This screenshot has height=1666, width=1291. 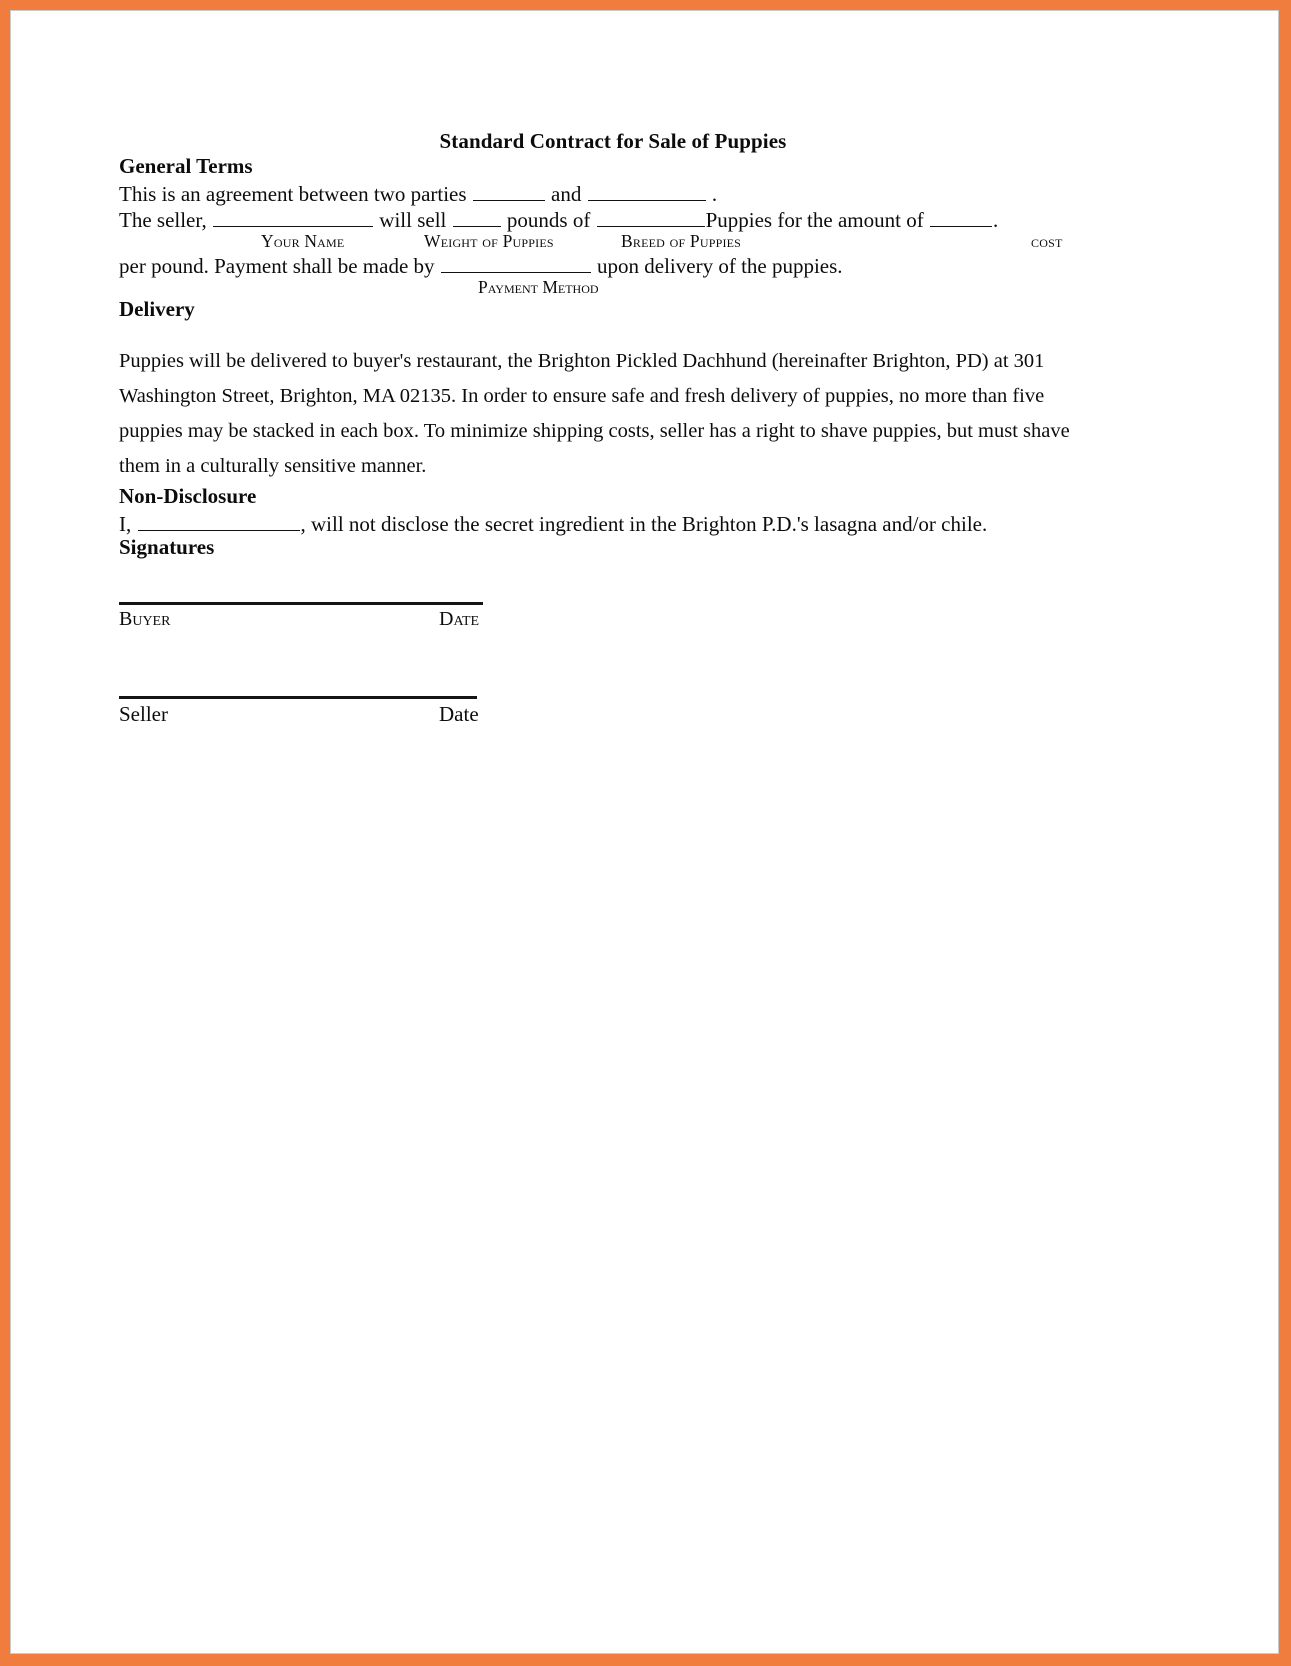 What do you see at coordinates (293, 216) in the screenshot?
I see `seller-name-blank` at bounding box center [293, 216].